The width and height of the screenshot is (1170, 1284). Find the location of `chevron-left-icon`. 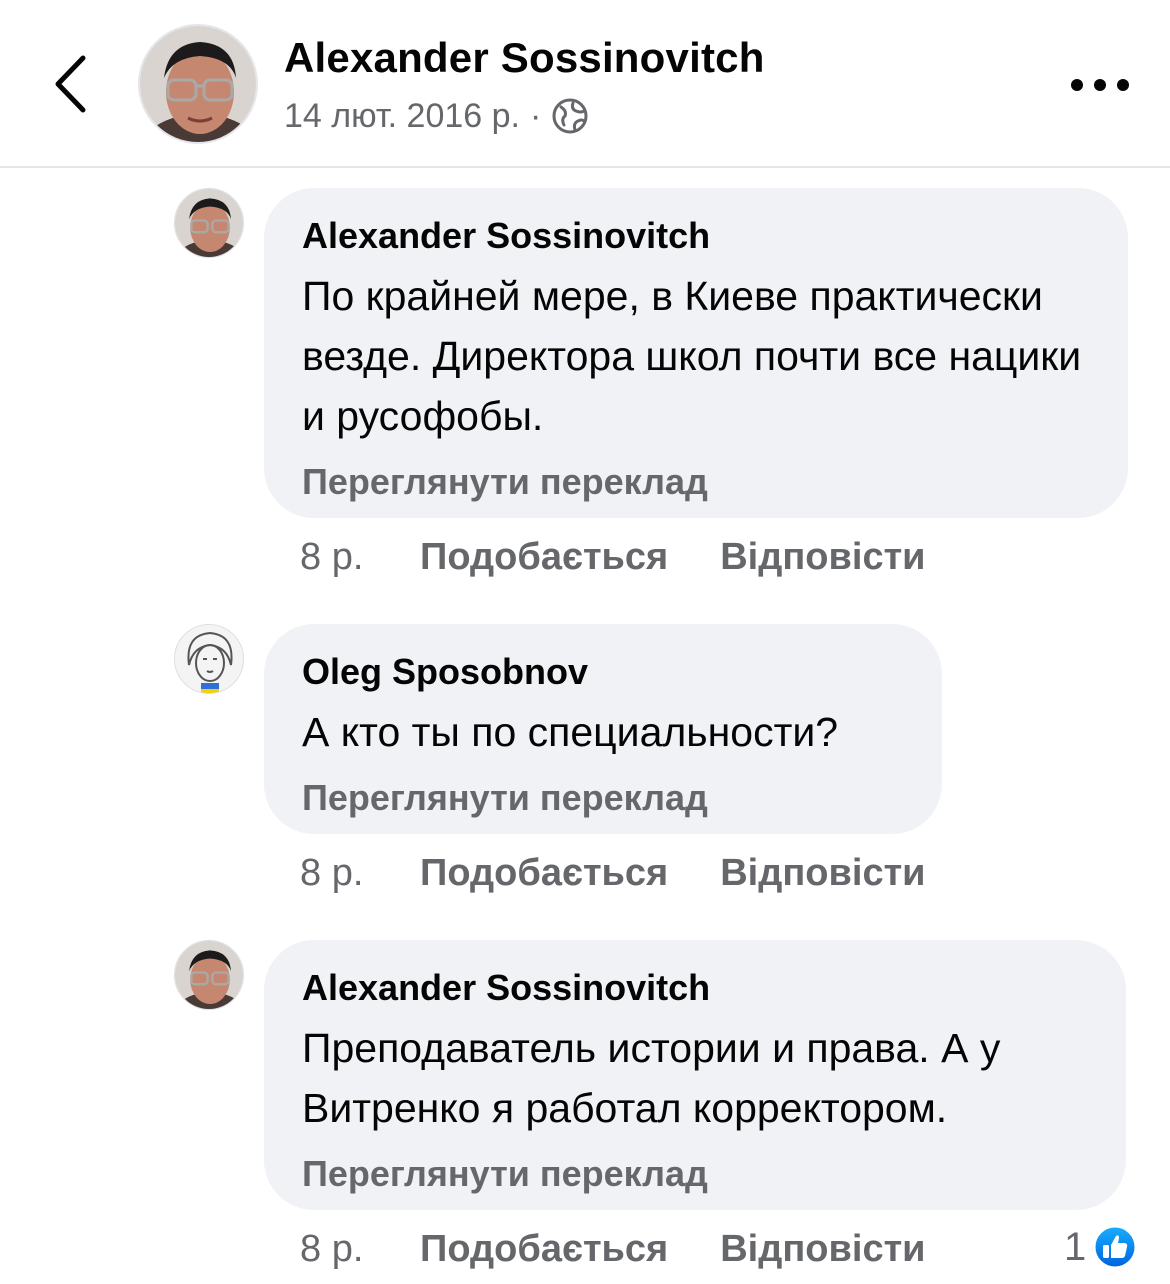

chevron-left-icon is located at coordinates (70, 84).